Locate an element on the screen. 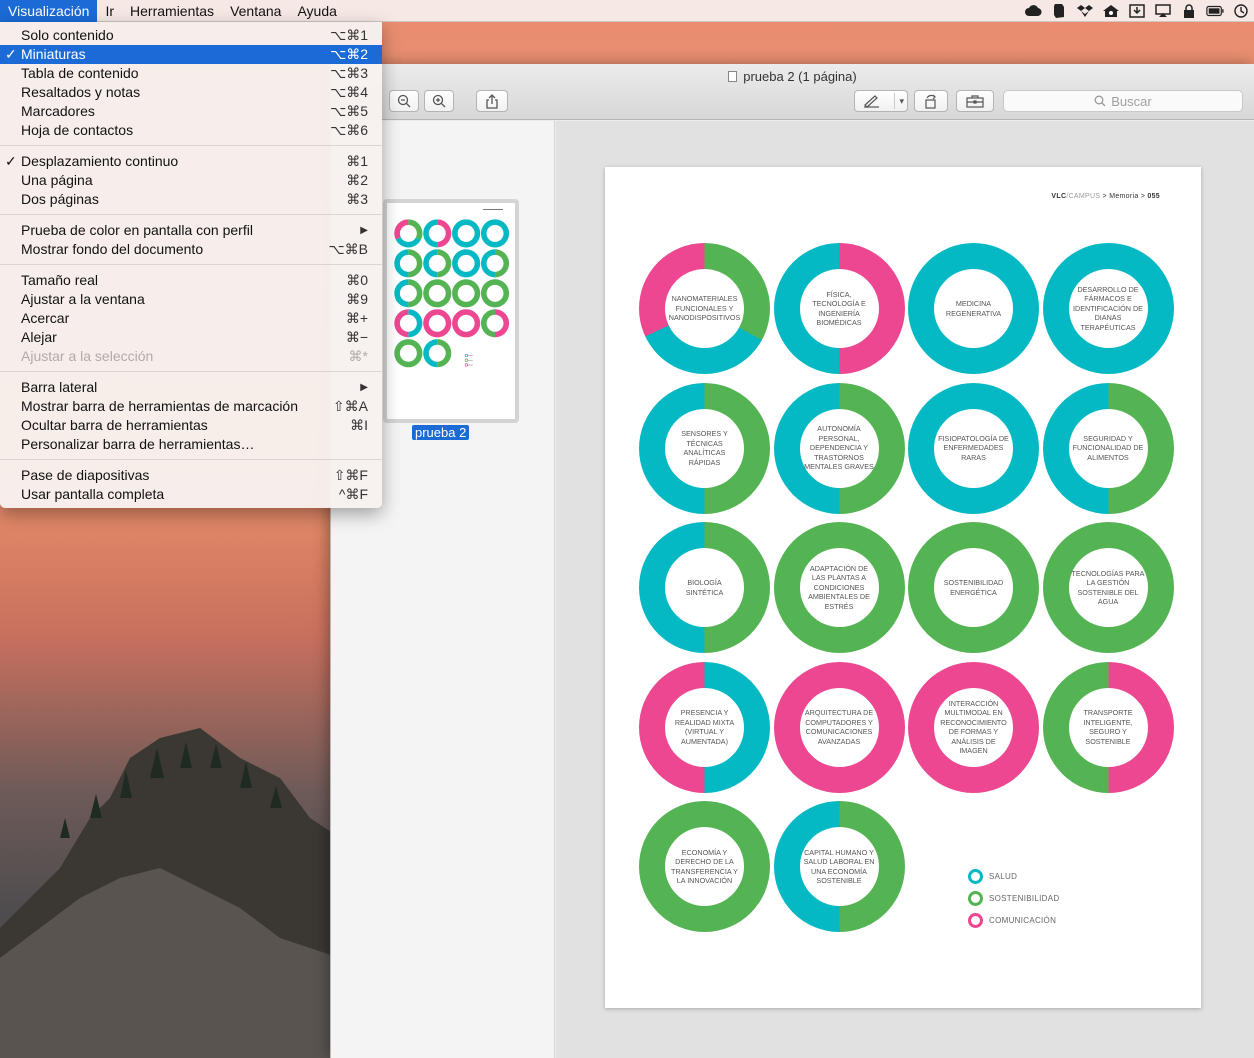  share-button is located at coordinates (492, 101).